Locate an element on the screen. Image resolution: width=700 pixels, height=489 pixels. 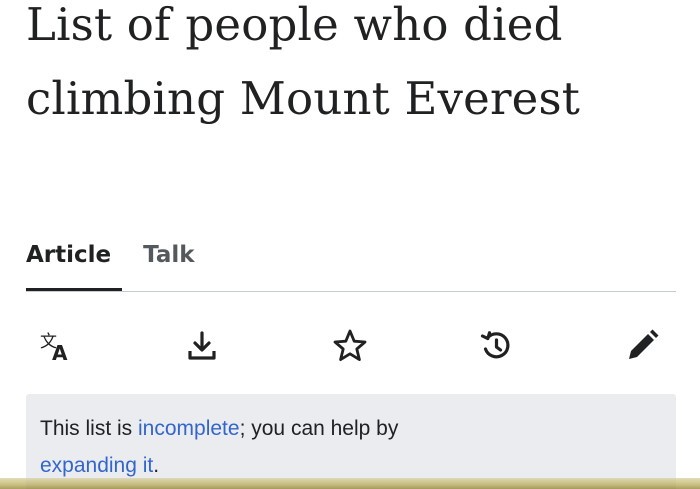
namespace-tabs: Article Talk is located at coordinates (110, 256).